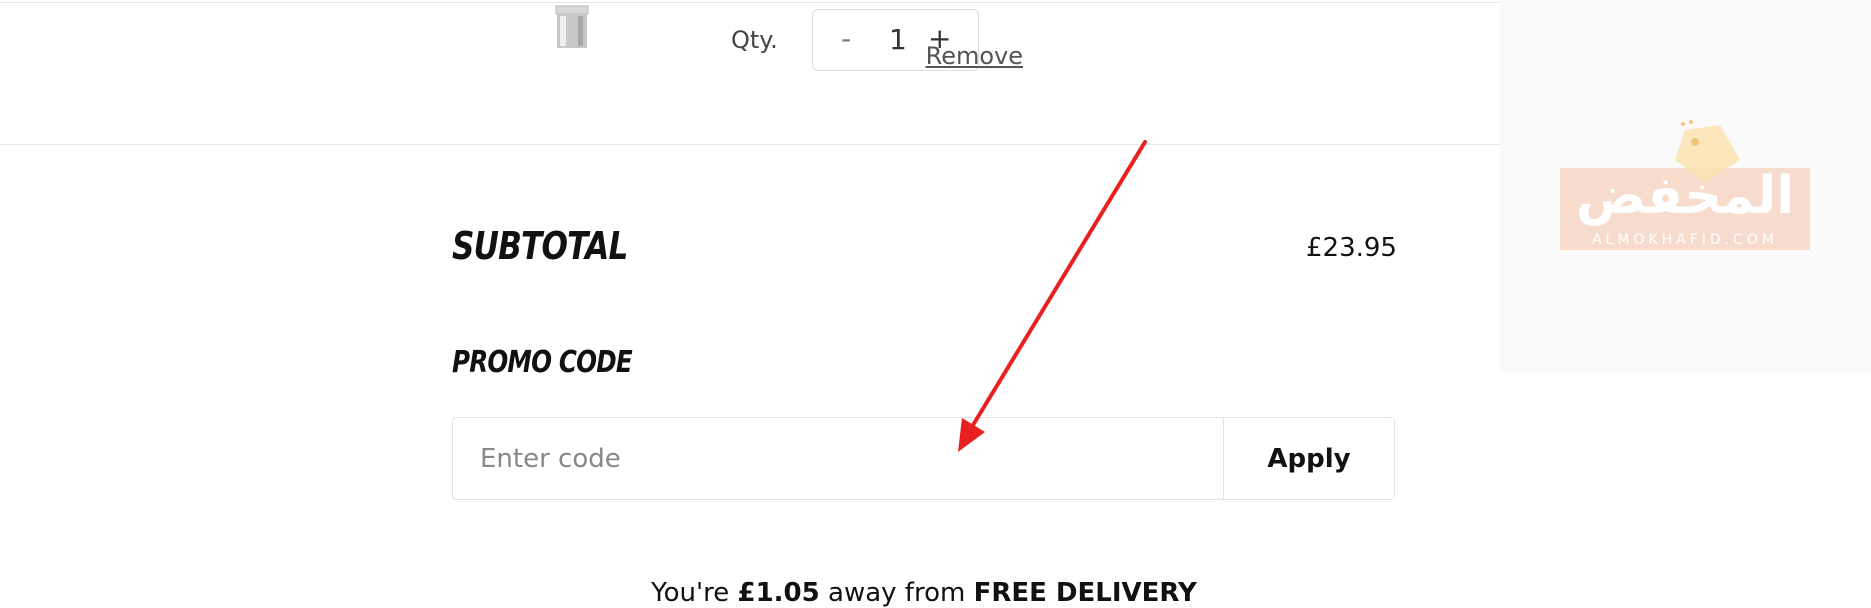 The height and width of the screenshot is (608, 1871). Describe the element at coordinates (1085, 593) in the screenshot. I see `delivery-target: FREE DELIVERY` at that location.